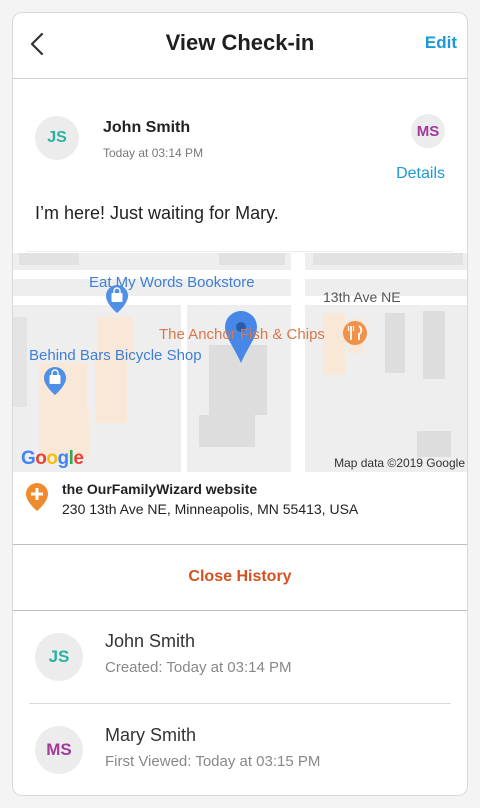 The image size is (480, 808). Describe the element at coordinates (355, 333) in the screenshot. I see `restaurant-marker-icon` at that location.